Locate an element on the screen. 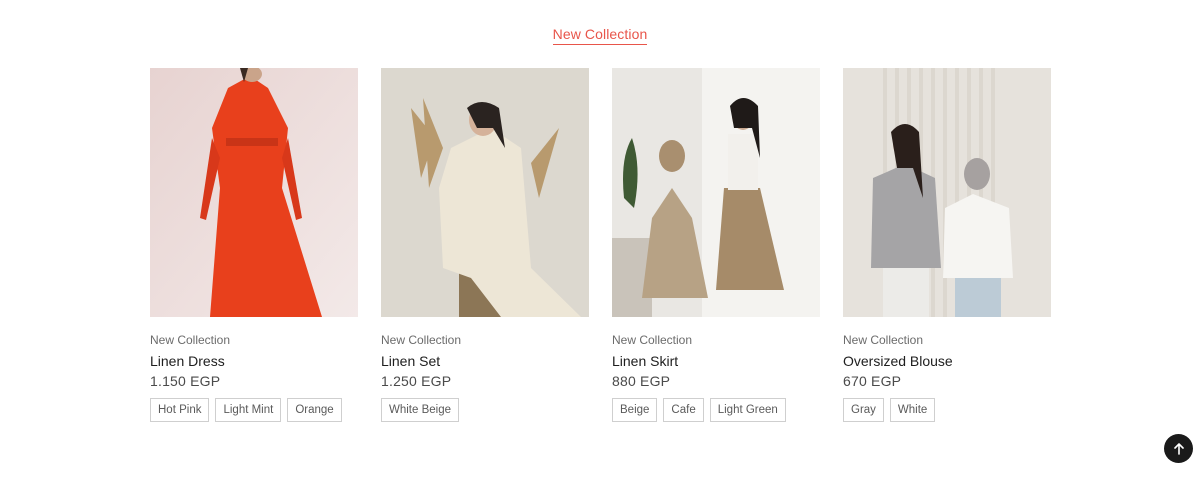 The height and width of the screenshot is (482, 1200). product-price: 1.250 EGP is located at coordinates (416, 381).